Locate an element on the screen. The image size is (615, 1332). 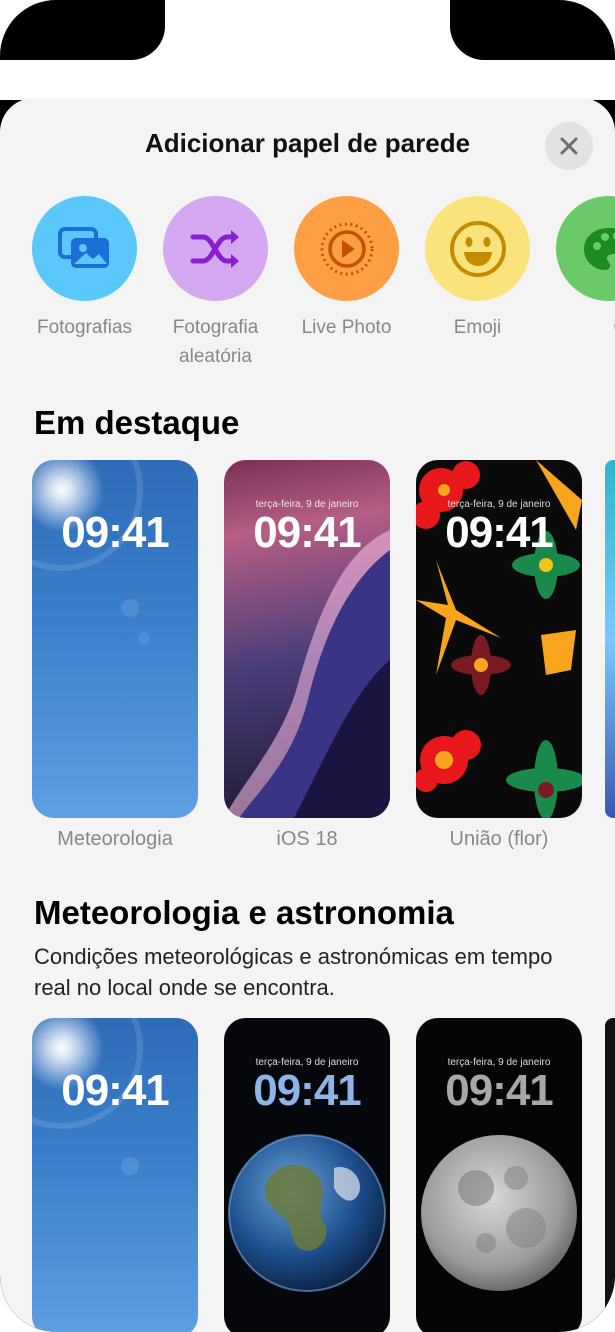
wallpaper-label: Meteorologia is located at coordinates (115, 839).